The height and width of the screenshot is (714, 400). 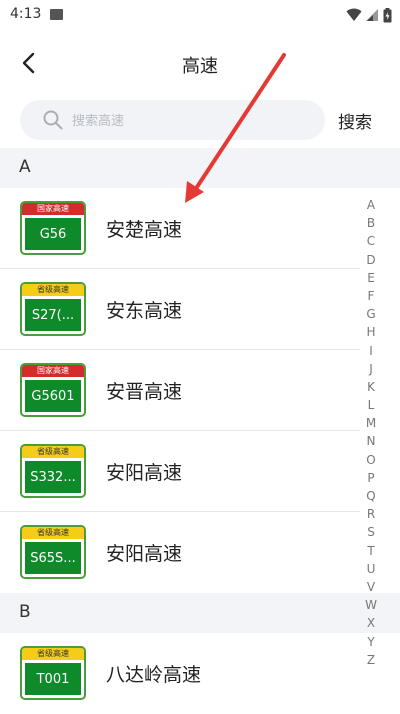 I want to click on index-letter-x: X, so click(x=371, y=623).